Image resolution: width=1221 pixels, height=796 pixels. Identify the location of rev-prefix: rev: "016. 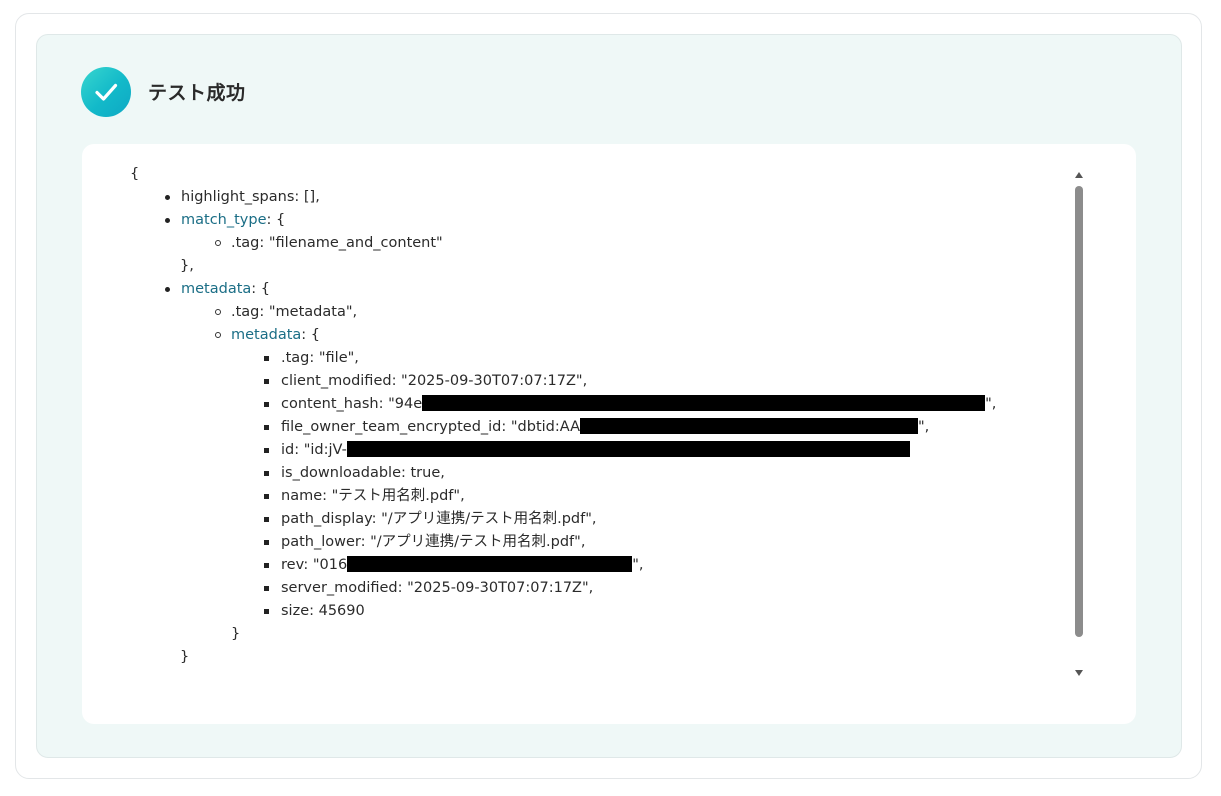
(314, 565).